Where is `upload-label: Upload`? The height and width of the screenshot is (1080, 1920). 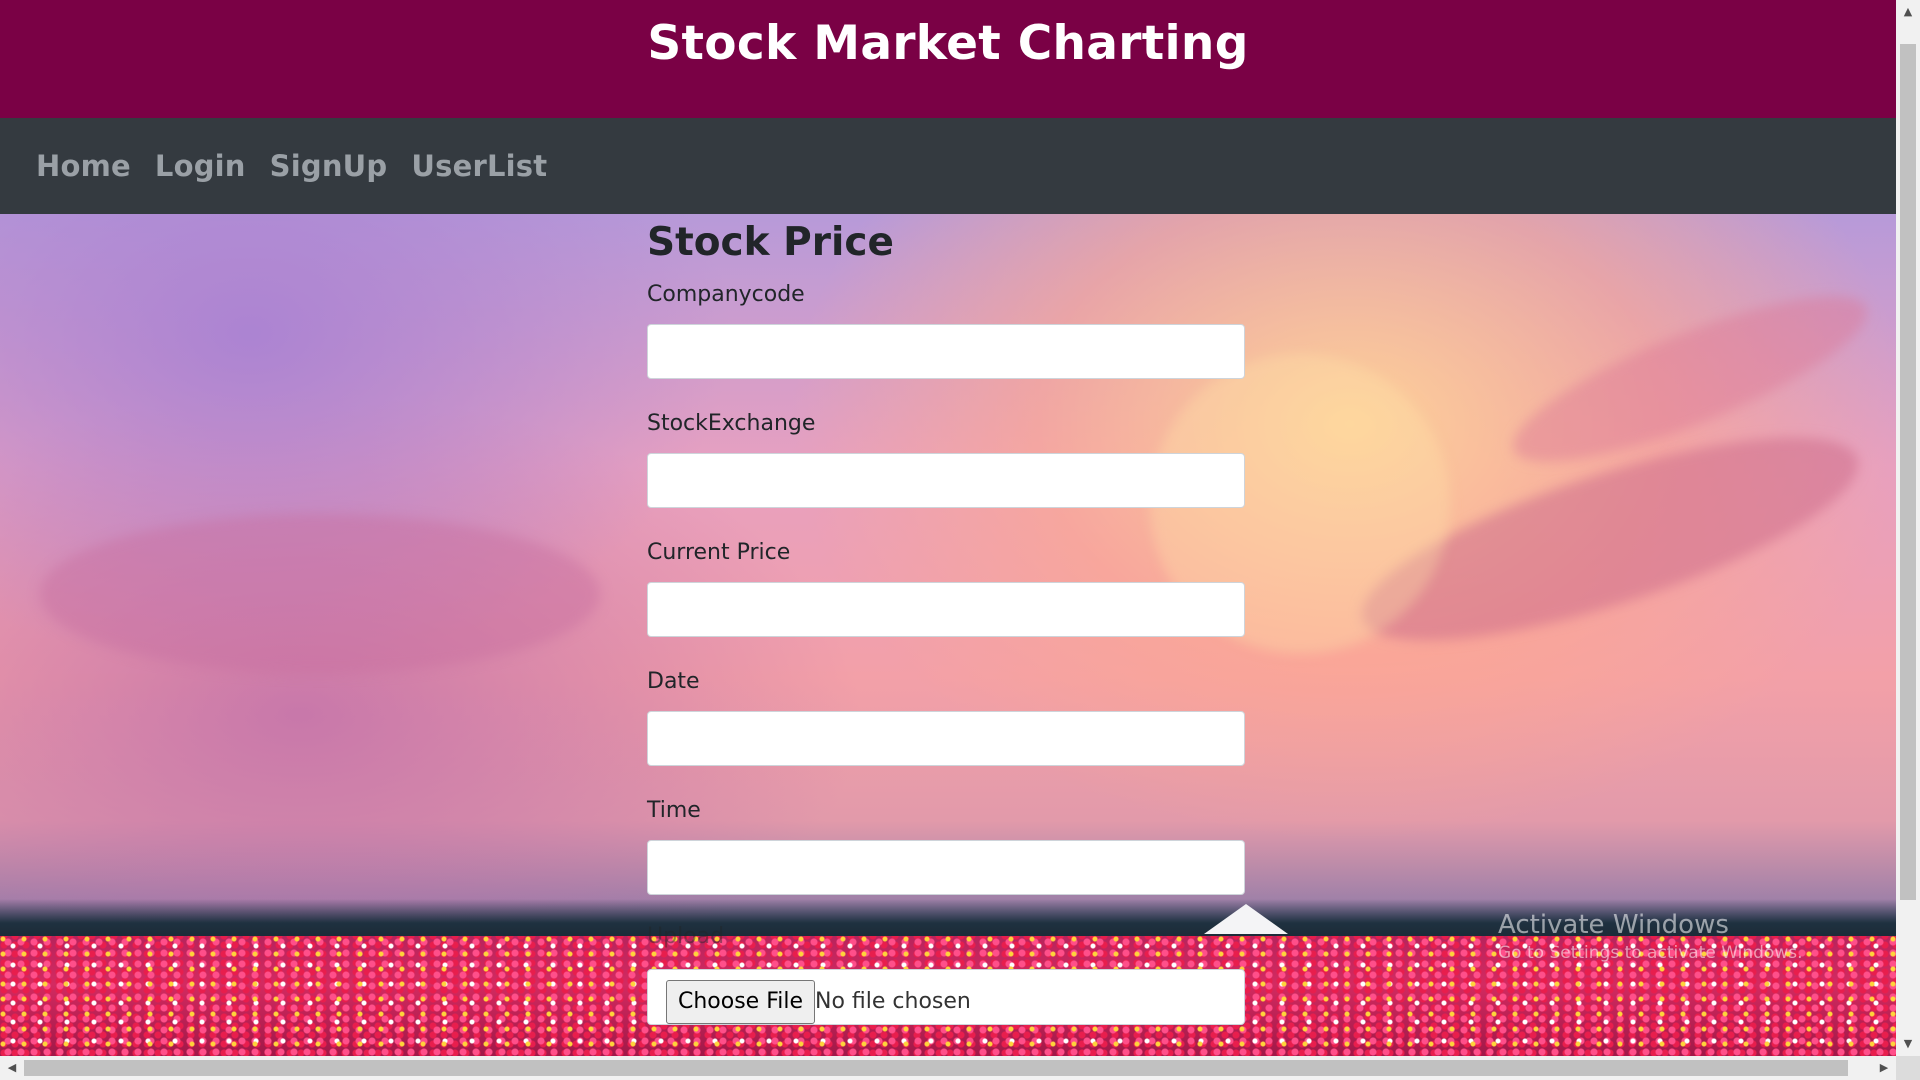
upload-label: Upload is located at coordinates (686, 936).